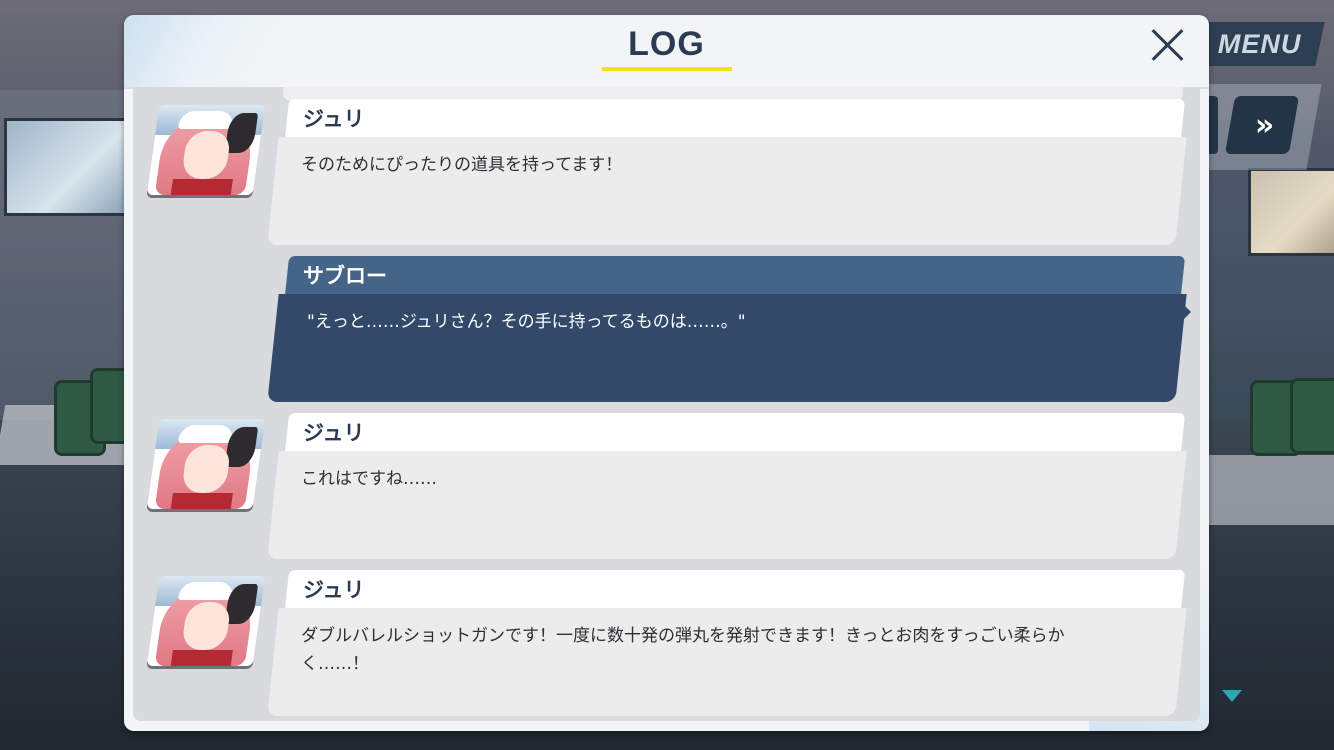 This screenshot has width=1334, height=750. Describe the element at coordinates (462, 165) in the screenshot. I see `dialogue-text: そのためにぴったりの道具を持ってます！` at that location.